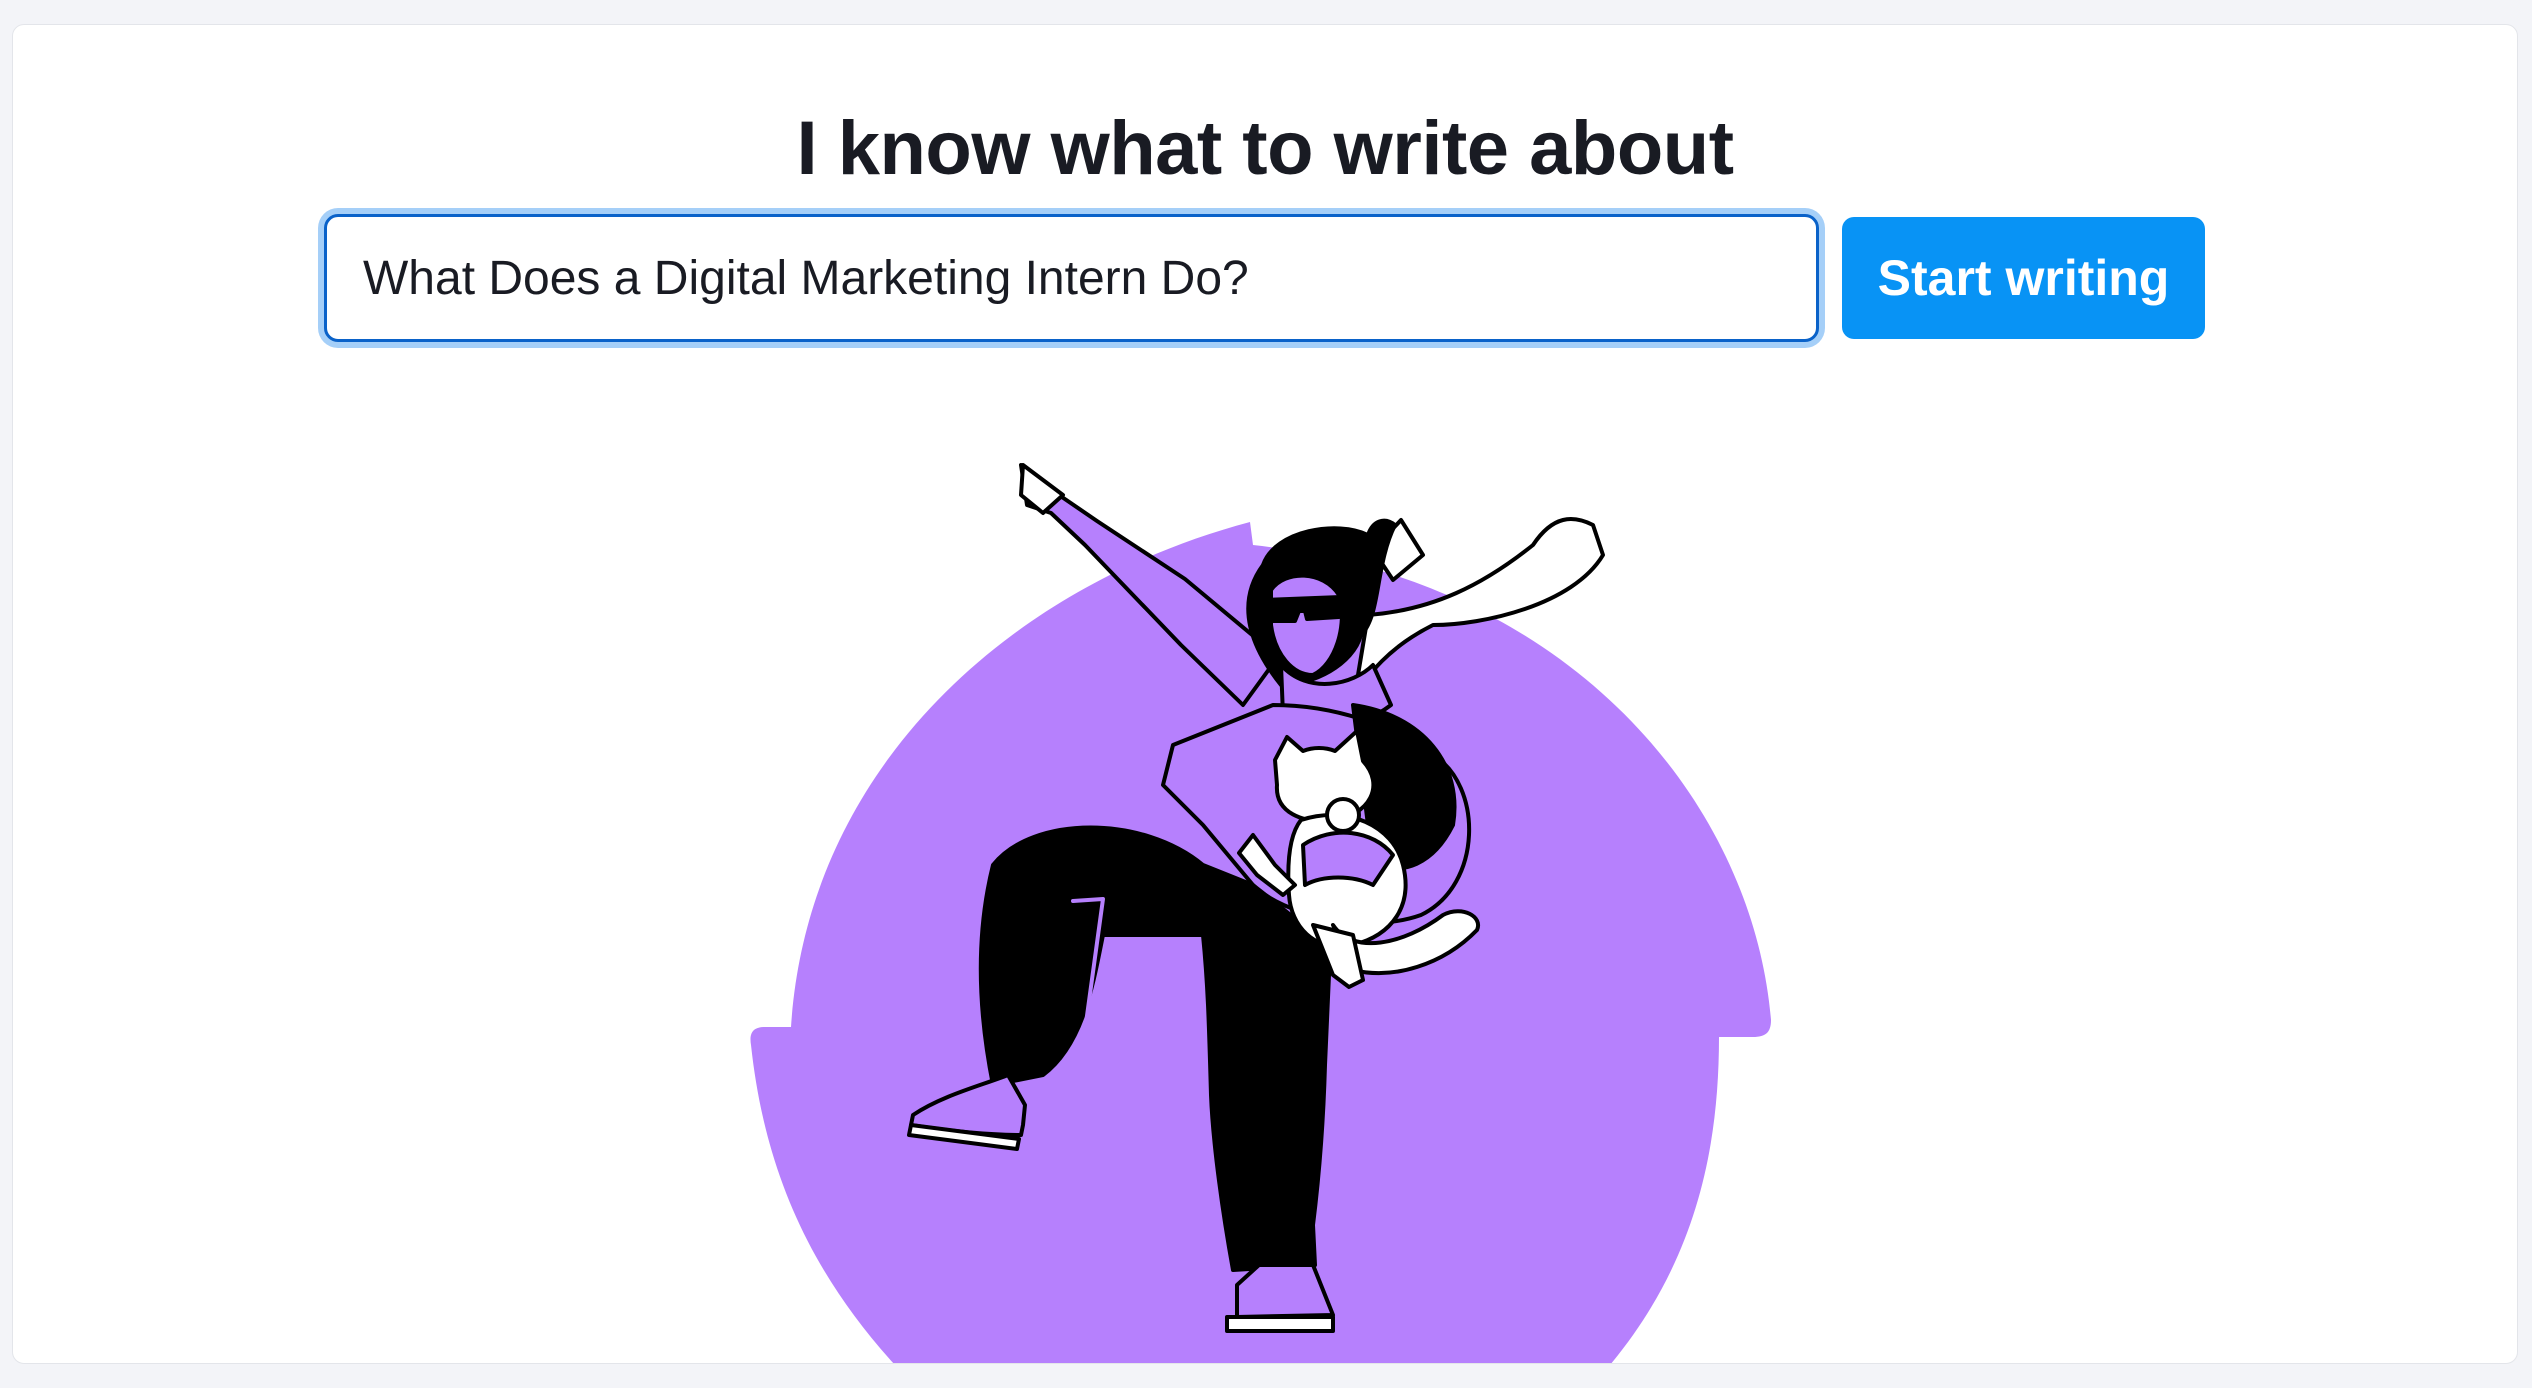  What do you see at coordinates (1336, 696) in the screenshot?
I see `neck-wrap` at bounding box center [1336, 696].